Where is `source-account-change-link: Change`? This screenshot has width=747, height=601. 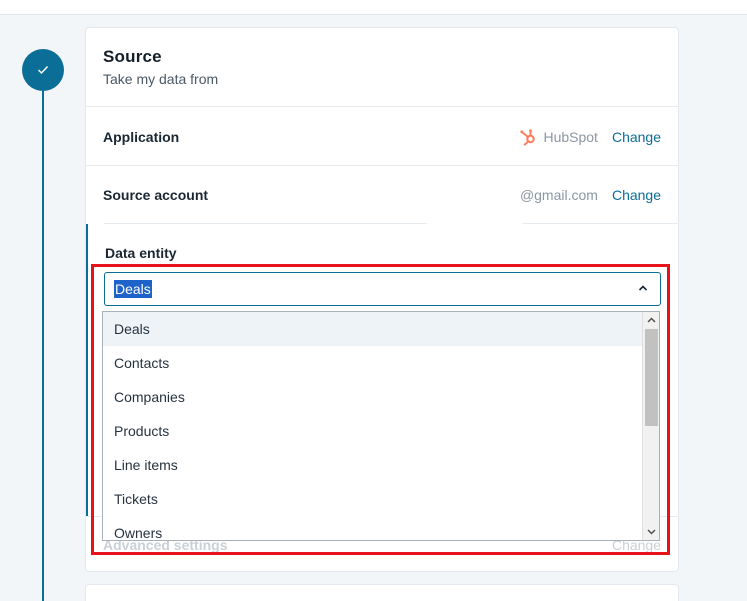 source-account-change-link: Change is located at coordinates (636, 195).